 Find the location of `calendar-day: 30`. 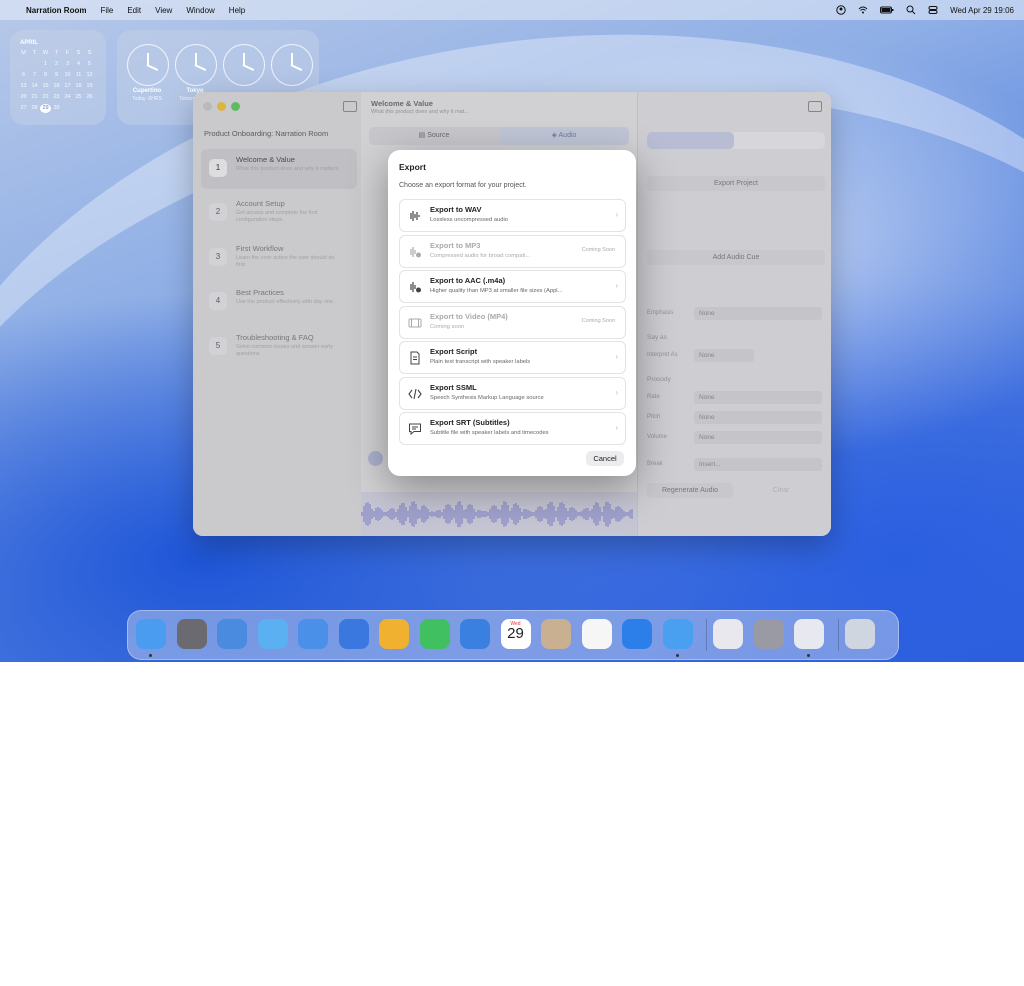

calendar-day: 30 is located at coordinates (56, 108).